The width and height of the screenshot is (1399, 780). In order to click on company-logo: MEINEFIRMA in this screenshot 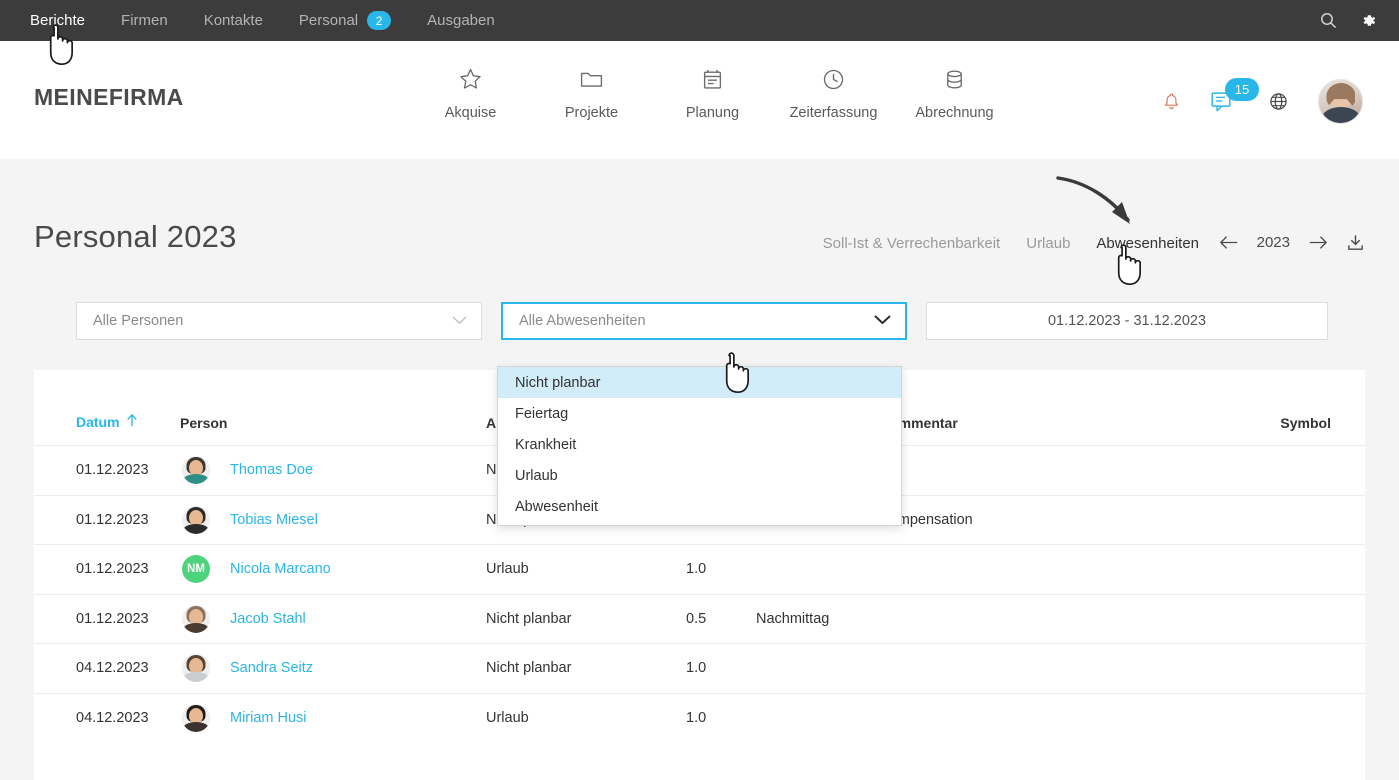, I will do `click(109, 97)`.